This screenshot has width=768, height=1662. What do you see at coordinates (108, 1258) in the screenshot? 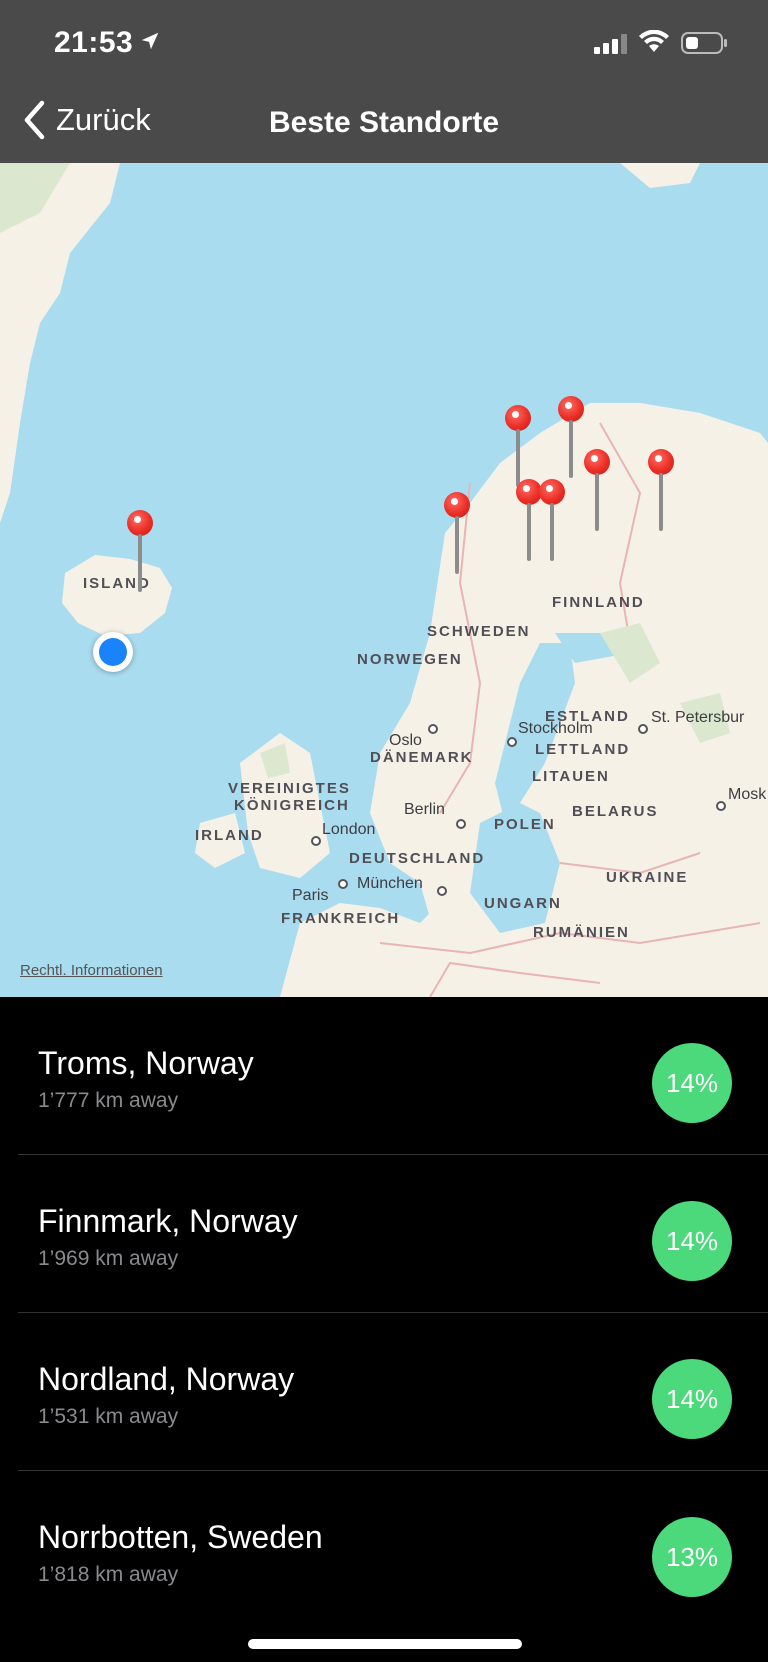
I see `location-distance: 1’969 km away` at bounding box center [108, 1258].